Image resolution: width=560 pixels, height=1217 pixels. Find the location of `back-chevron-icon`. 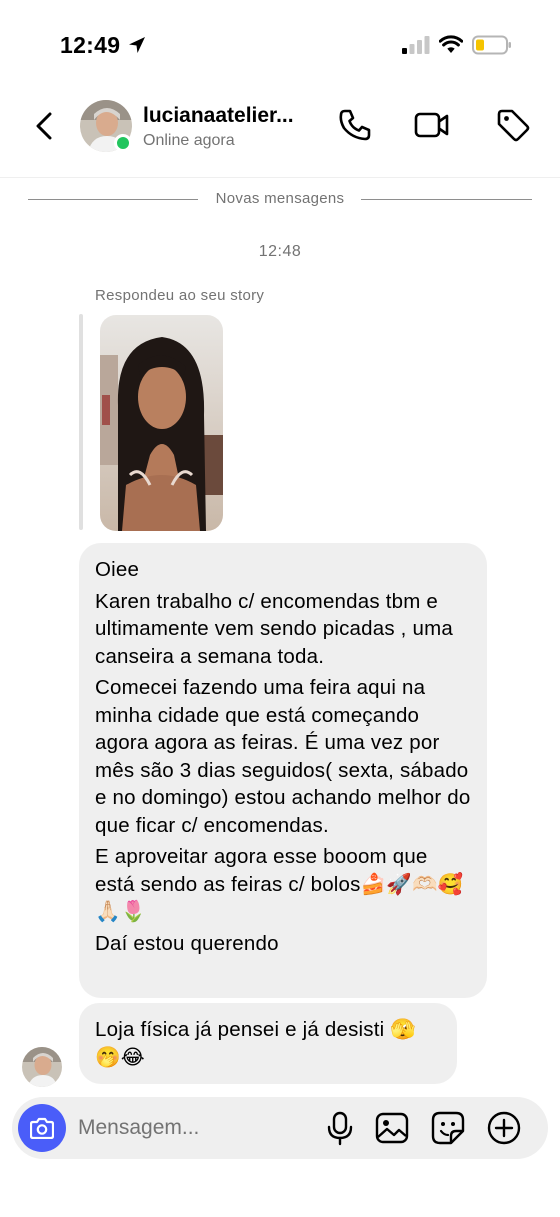

back-chevron-icon is located at coordinates (45, 126).